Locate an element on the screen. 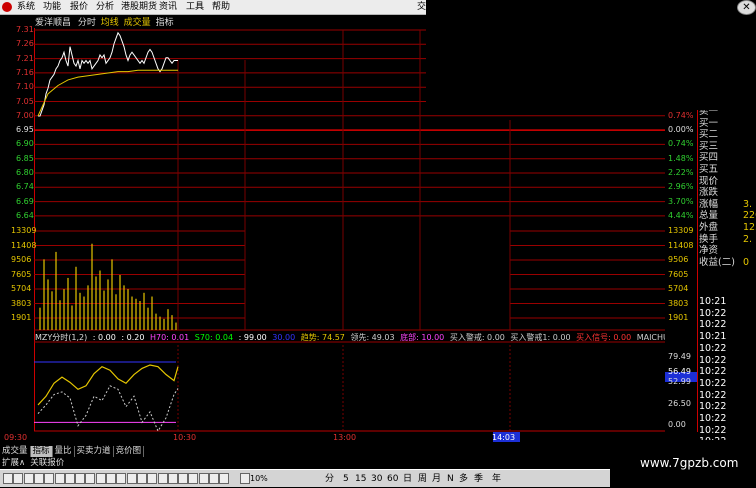  indicator-value: 买入警戒1: 0.00 is located at coordinates (539, 337).